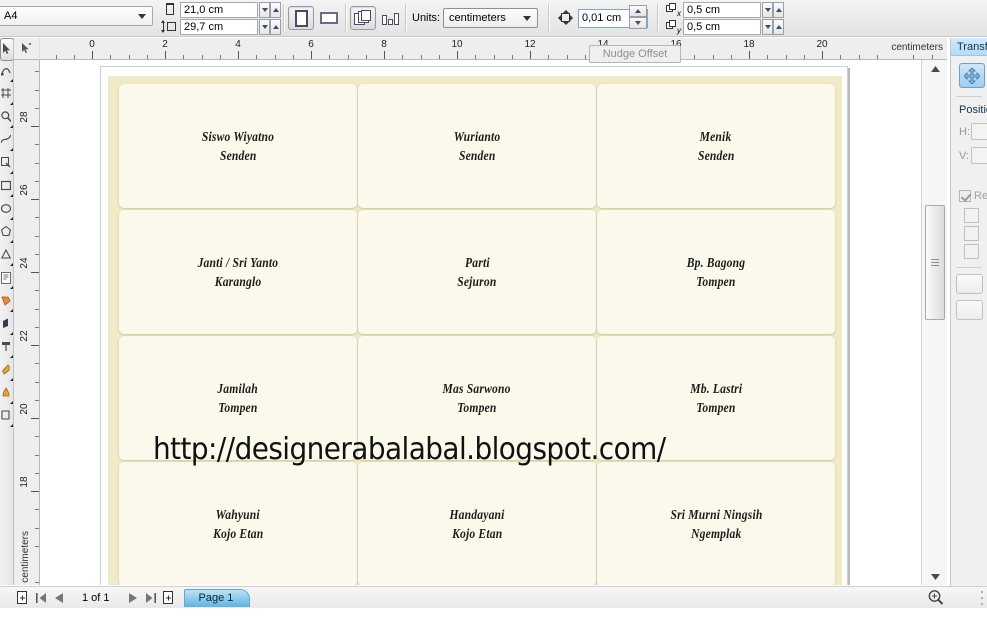 The image size is (987, 629). Describe the element at coordinates (638, 23) in the screenshot. I see `nudge-offset-decrement` at that location.